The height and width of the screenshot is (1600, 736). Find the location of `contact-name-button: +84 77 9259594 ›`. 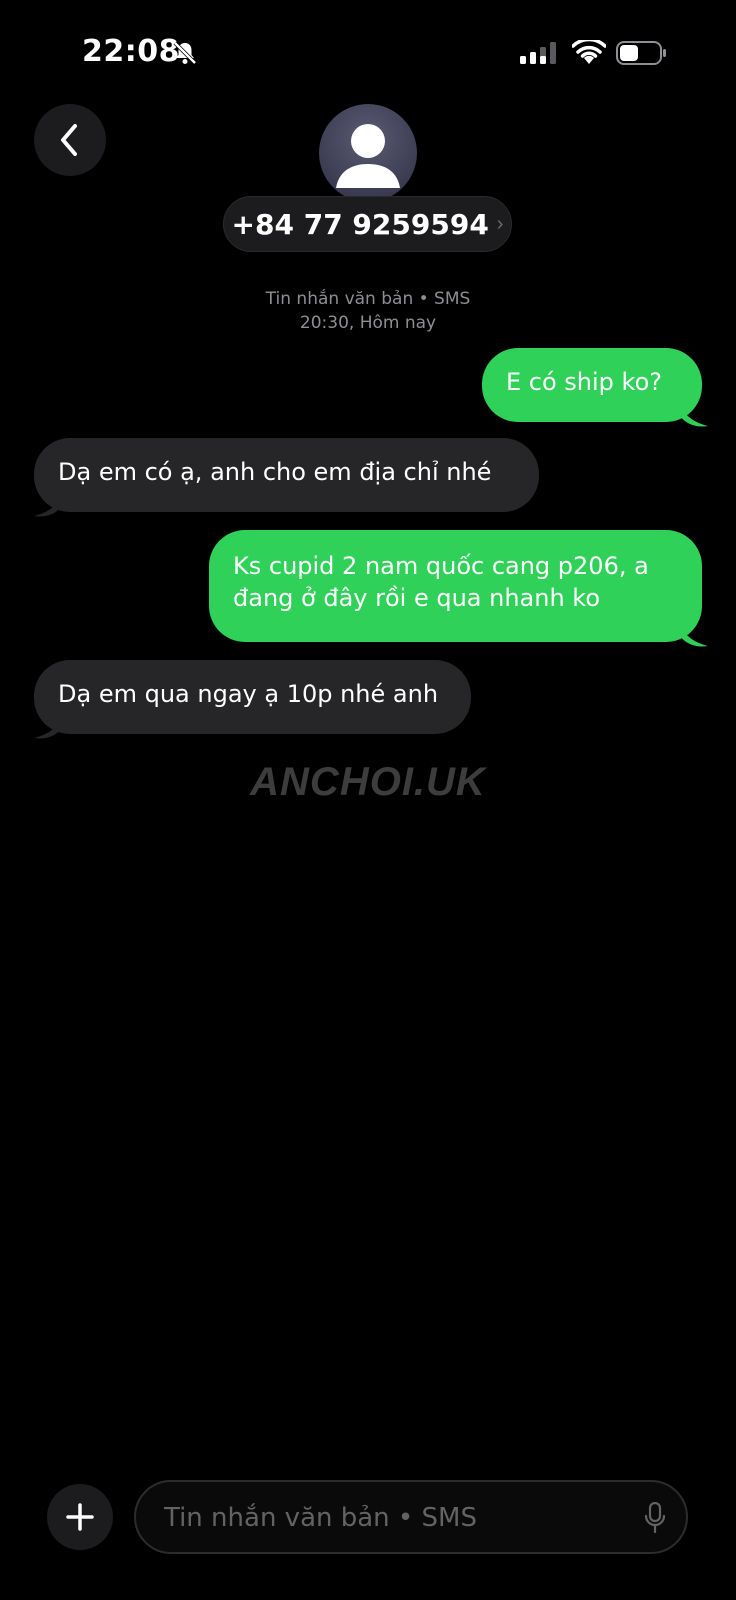

contact-name-button: +84 77 9259594 › is located at coordinates (367, 224).